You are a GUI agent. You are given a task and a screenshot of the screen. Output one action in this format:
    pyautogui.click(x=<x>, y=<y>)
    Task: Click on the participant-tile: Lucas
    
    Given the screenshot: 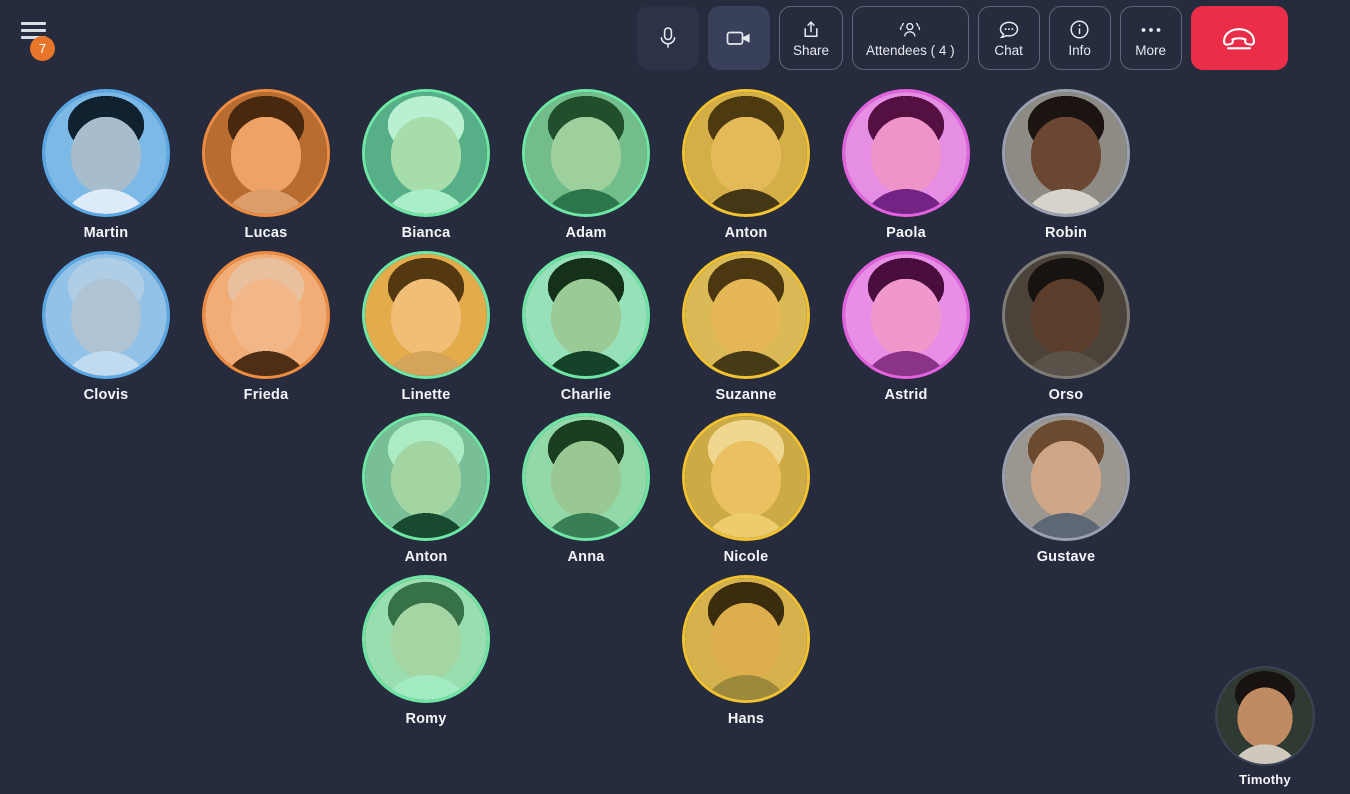 What is the action you would take?
    pyautogui.click(x=266, y=170)
    